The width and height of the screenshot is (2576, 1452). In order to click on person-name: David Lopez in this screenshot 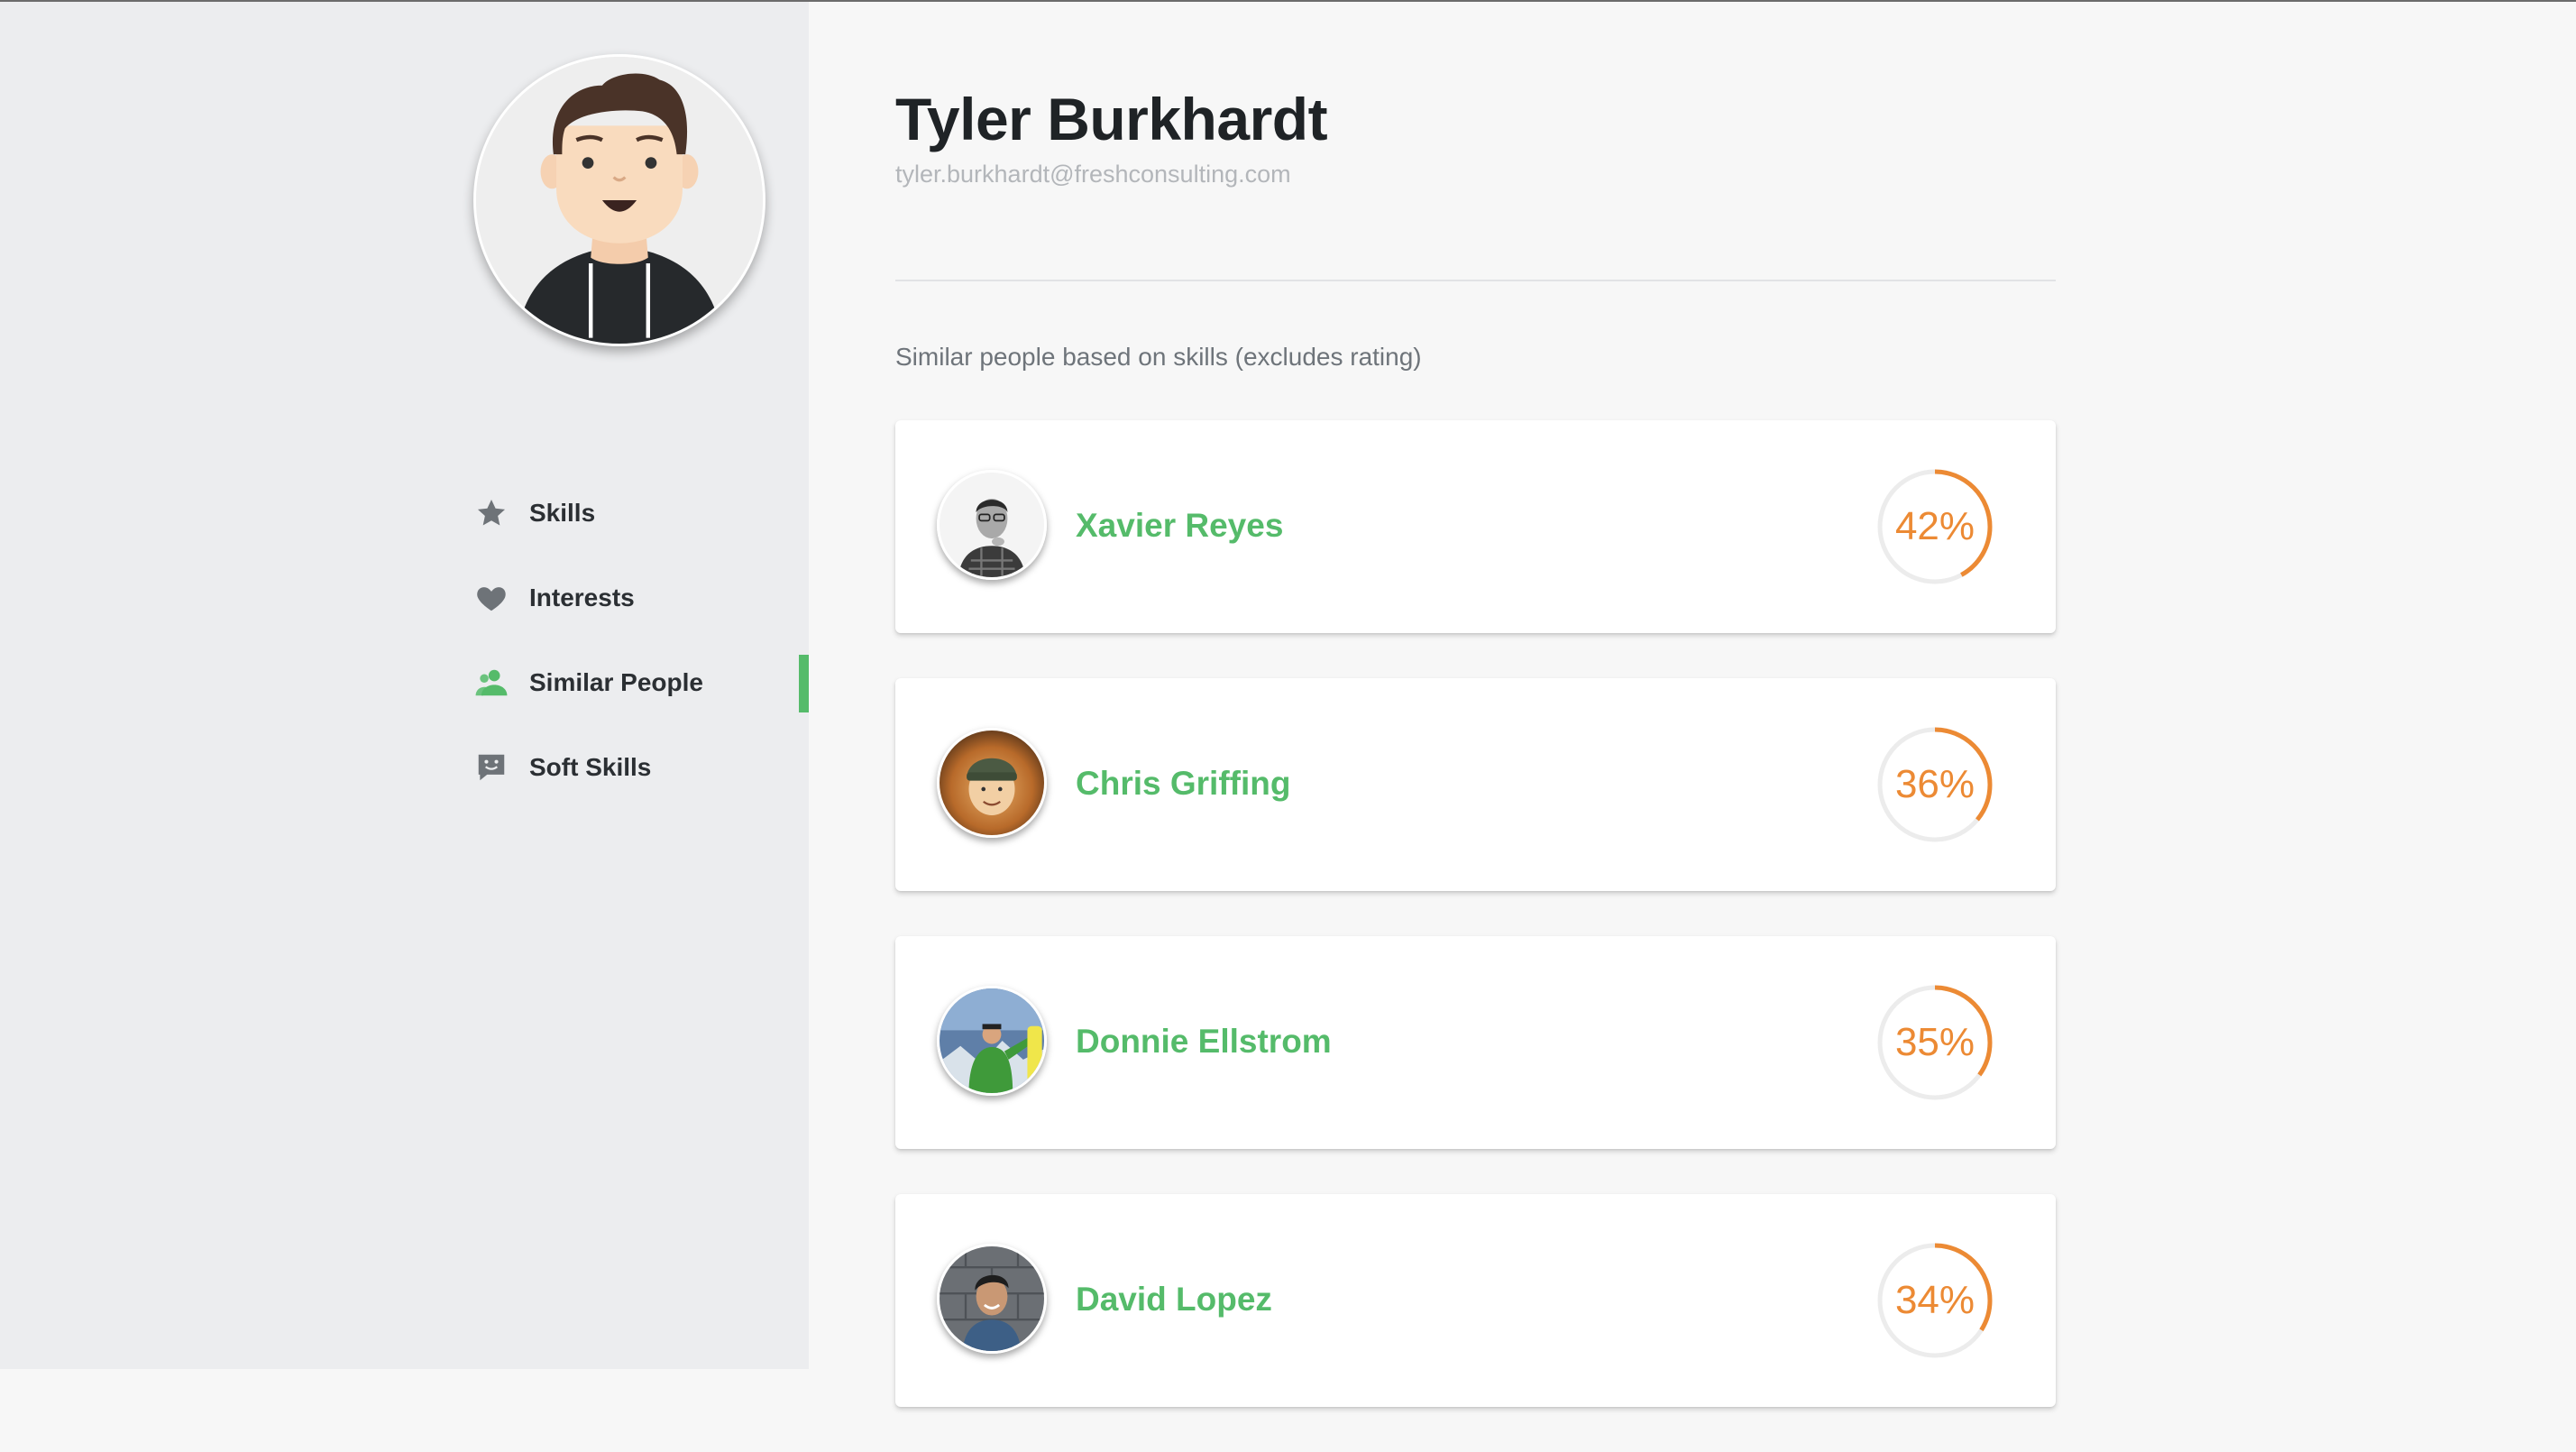, I will do `click(1174, 1300)`.